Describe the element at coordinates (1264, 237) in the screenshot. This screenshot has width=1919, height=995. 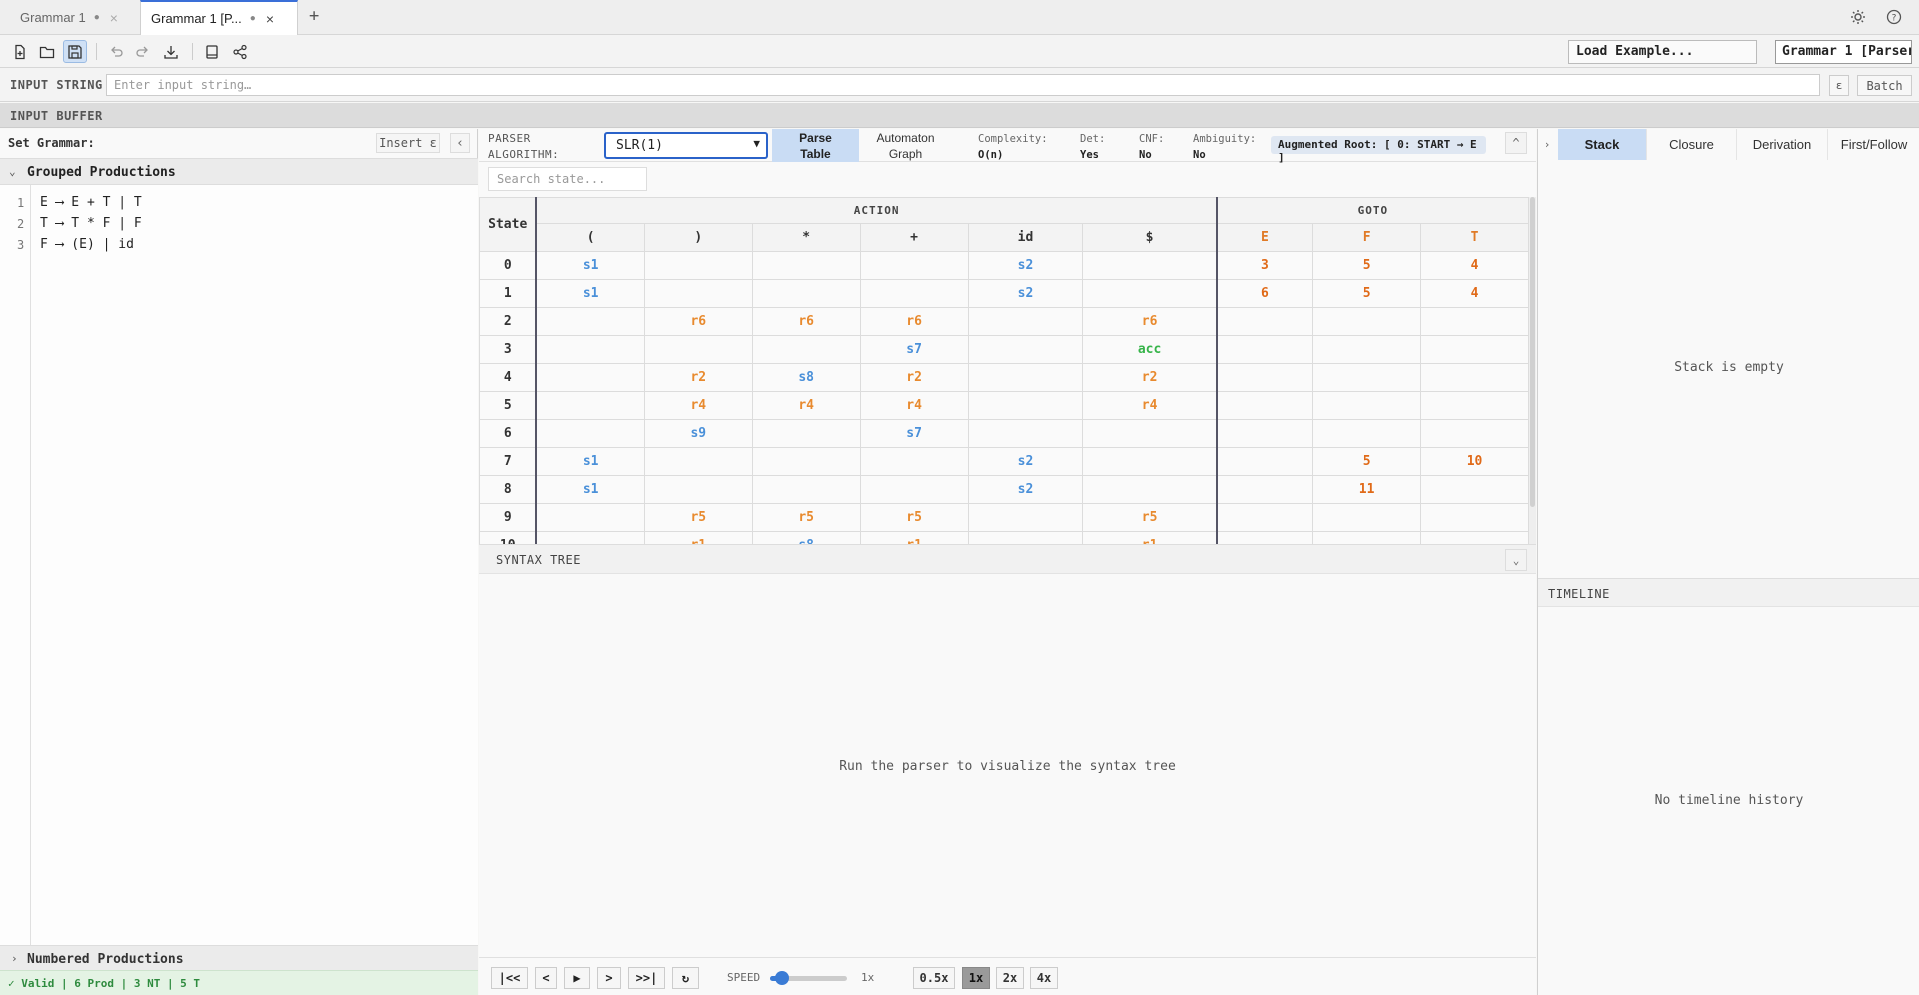
I see `goto-column-header: E` at that location.